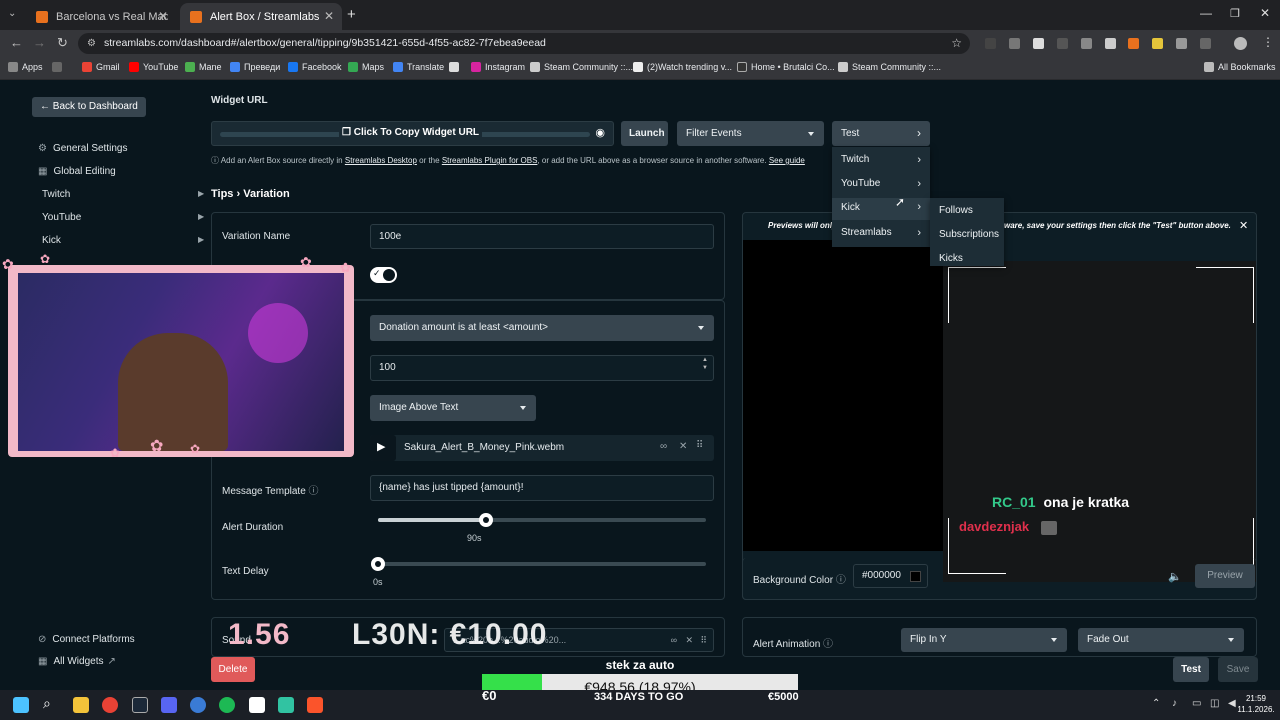  What do you see at coordinates (1206, 13) in the screenshot?
I see `minimize-icon: —` at bounding box center [1206, 13].